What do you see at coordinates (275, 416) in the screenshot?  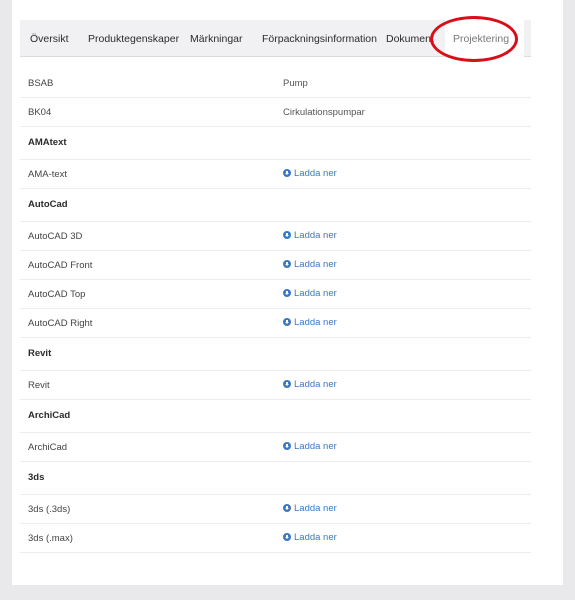 I see `section-heading-archicad: ArchiCad` at bounding box center [275, 416].